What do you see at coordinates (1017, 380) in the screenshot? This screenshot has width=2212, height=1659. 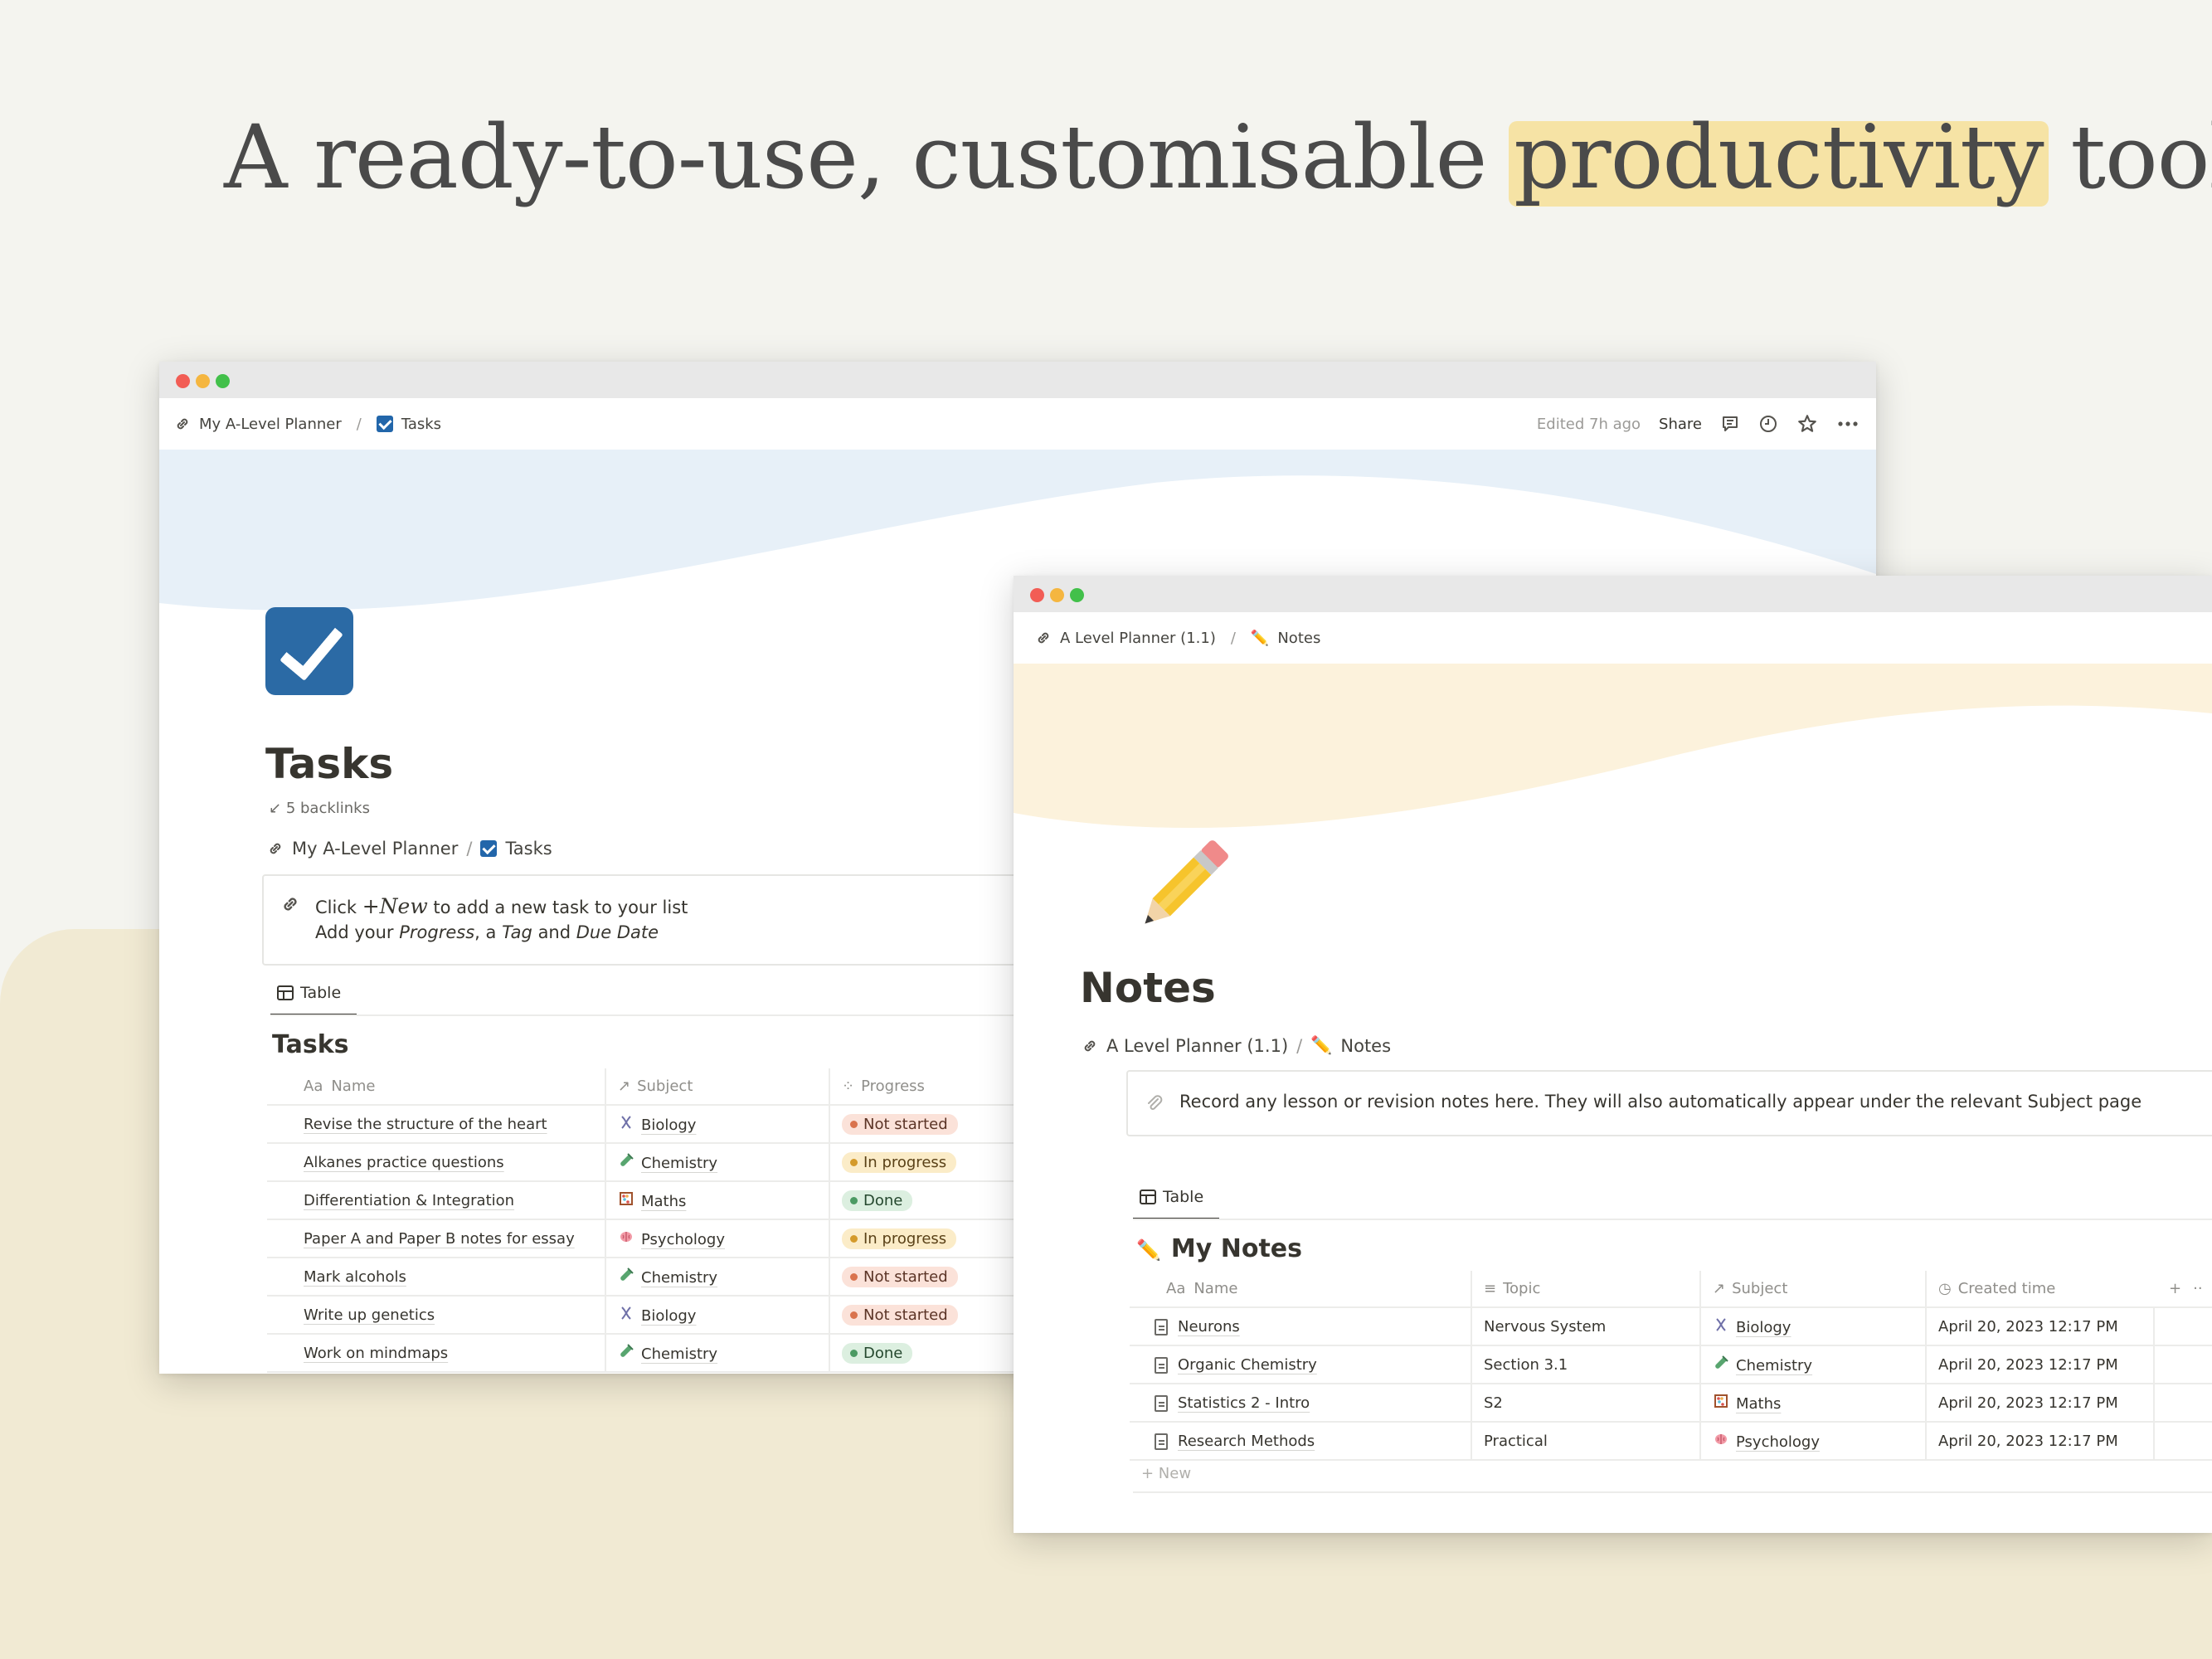 I see `tasks-window-titlebar` at bounding box center [1017, 380].